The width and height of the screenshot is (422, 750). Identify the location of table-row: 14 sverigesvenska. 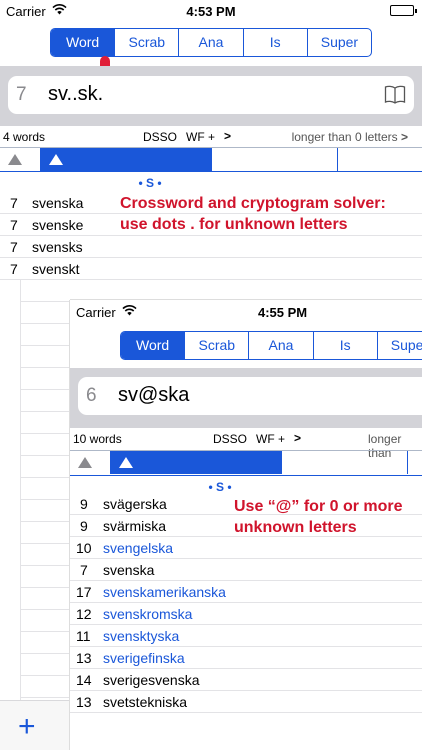
(246, 680).